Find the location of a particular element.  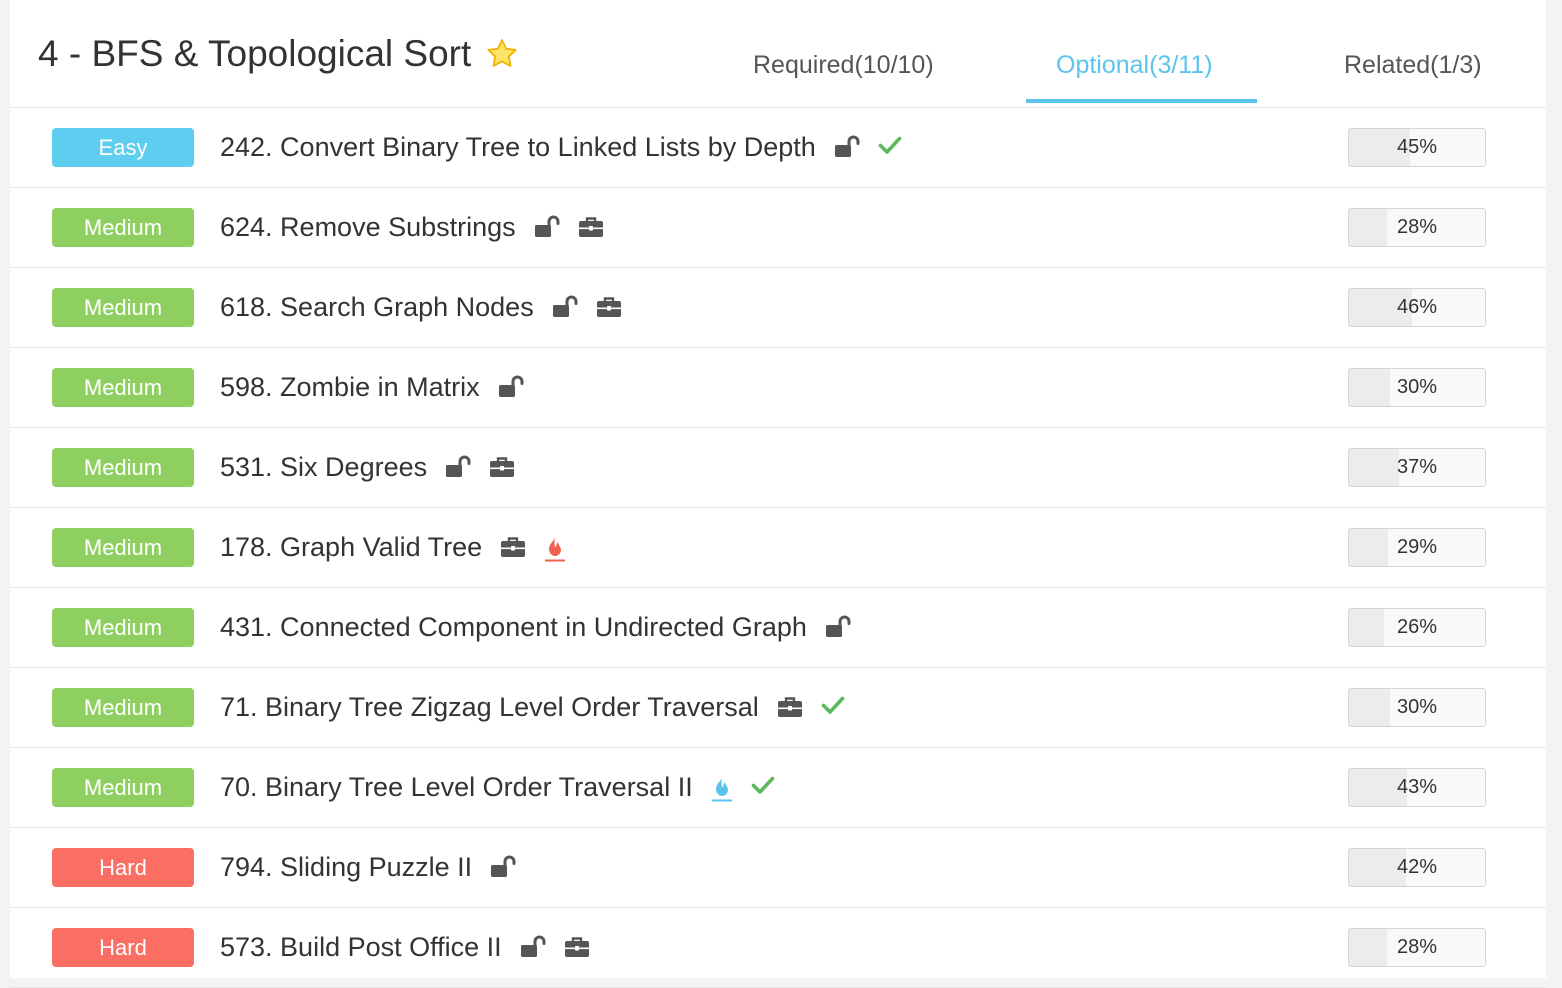

acceptance-rate-bar: 46% is located at coordinates (1417, 307).